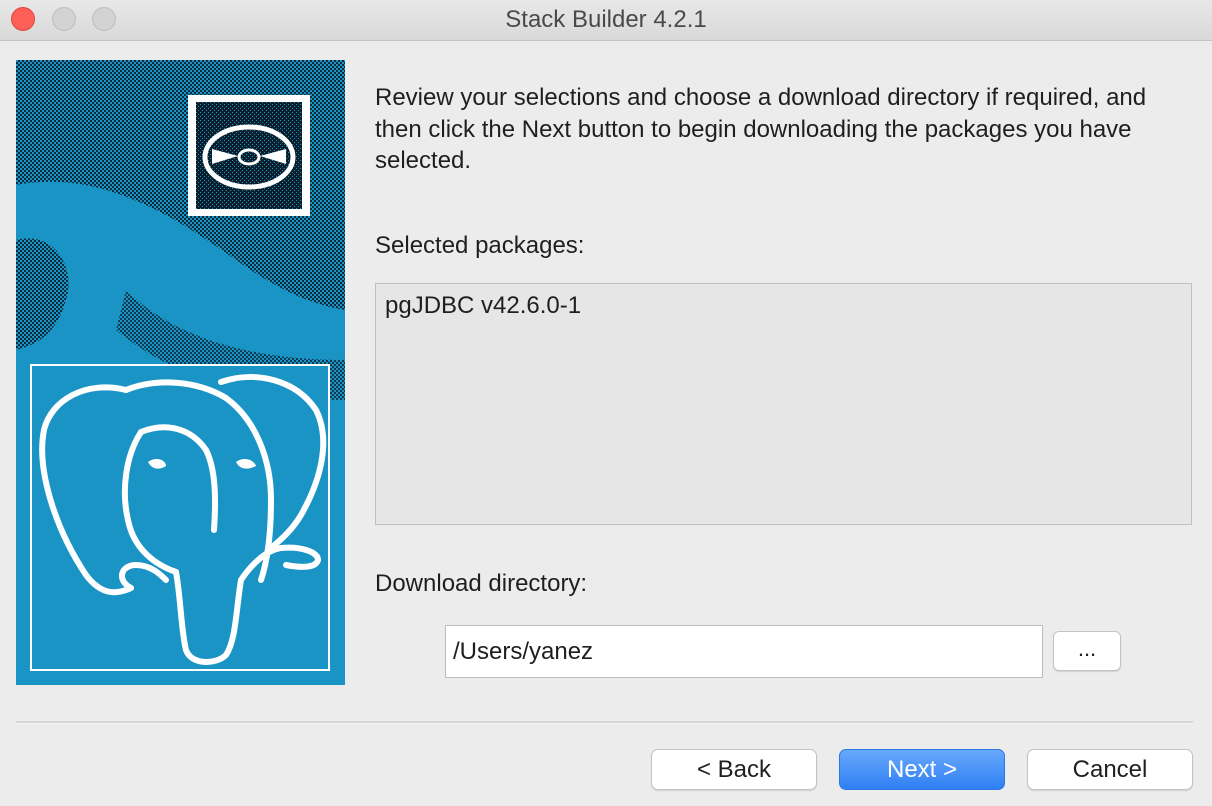 The height and width of the screenshot is (806, 1212). I want to click on back-button: < Back, so click(734, 769).